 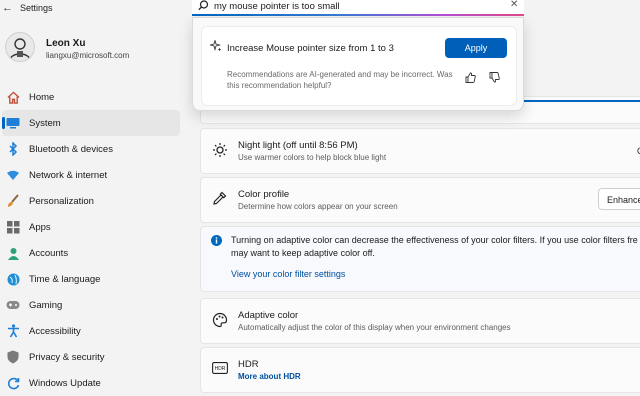 I want to click on sidebar-item-label: Privacy & security, so click(x=67, y=357).